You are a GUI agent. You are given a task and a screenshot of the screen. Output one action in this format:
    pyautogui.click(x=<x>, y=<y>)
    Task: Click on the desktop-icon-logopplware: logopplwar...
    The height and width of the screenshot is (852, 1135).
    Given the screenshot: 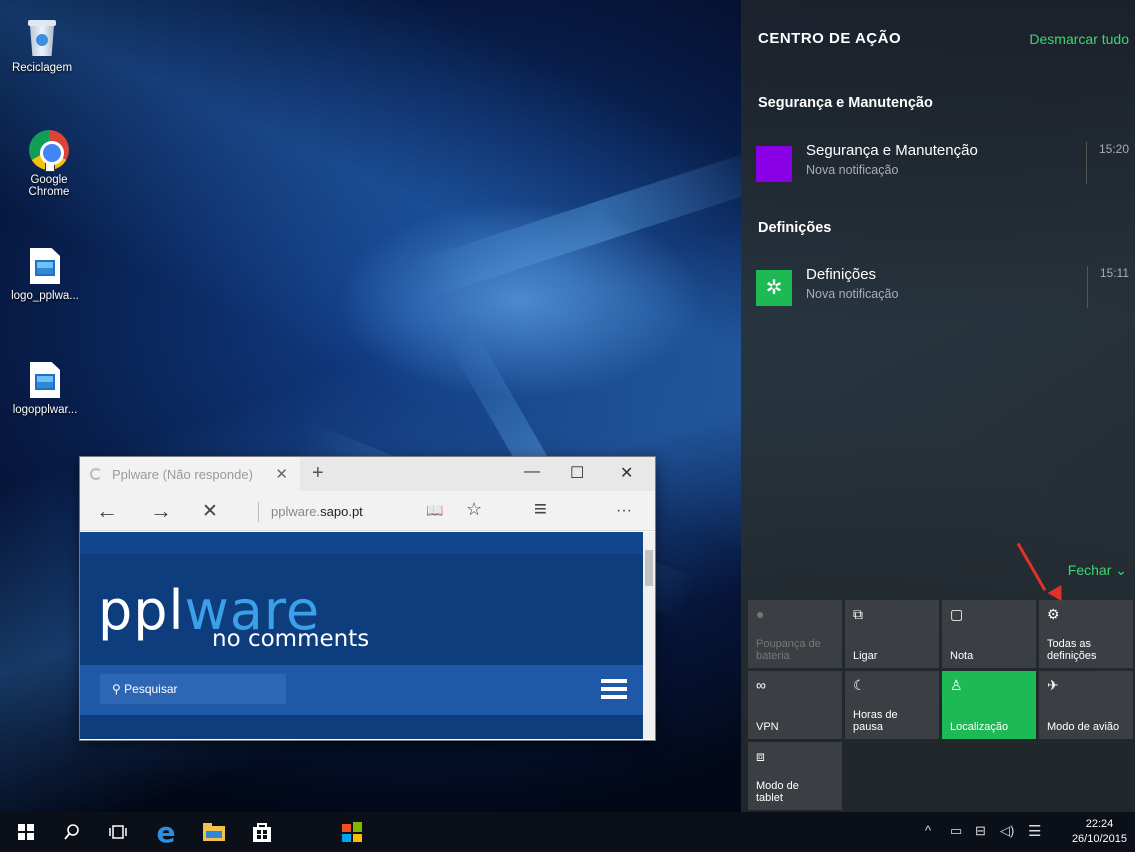 What is the action you would take?
    pyautogui.click(x=45, y=389)
    